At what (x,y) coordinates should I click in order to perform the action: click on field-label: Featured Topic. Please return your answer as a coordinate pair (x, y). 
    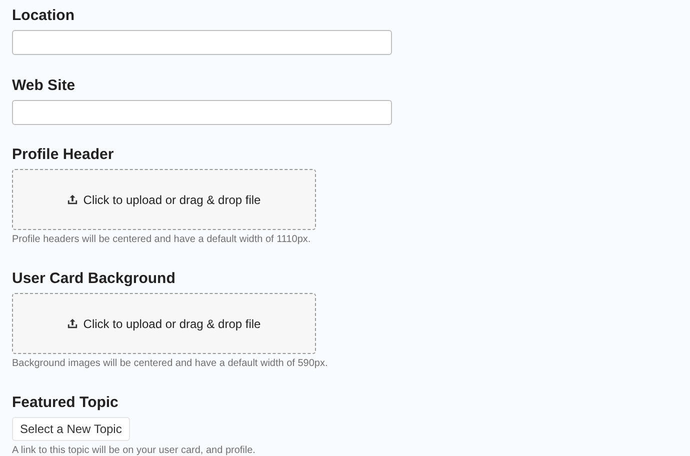
    Looking at the image, I should click on (66, 403).